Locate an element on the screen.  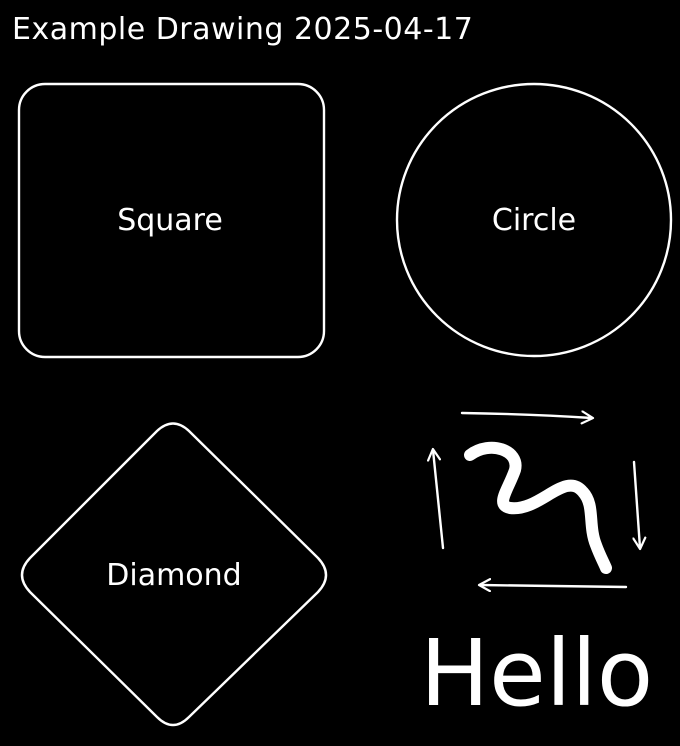
arrow-down-icon is located at coordinates (637, 504).